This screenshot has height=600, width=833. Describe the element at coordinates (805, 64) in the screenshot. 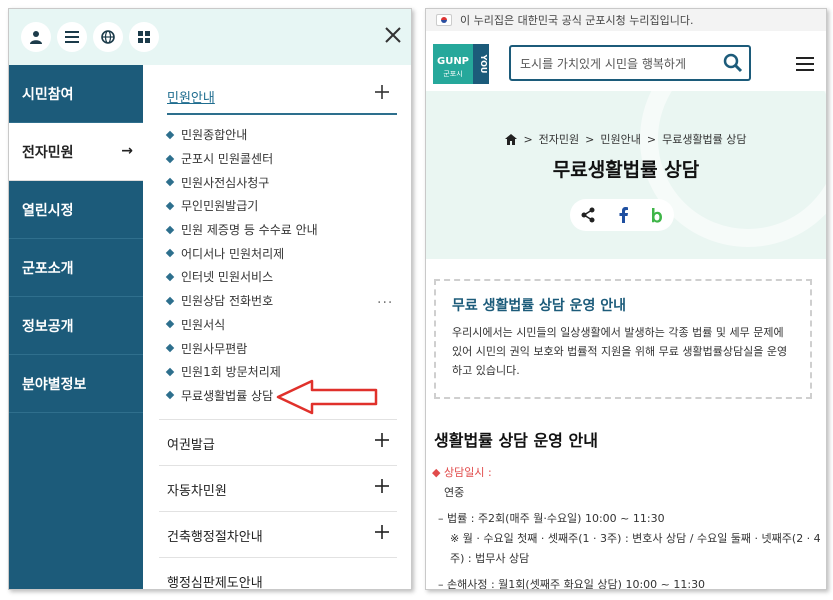

I see `hamburger-icon` at that location.